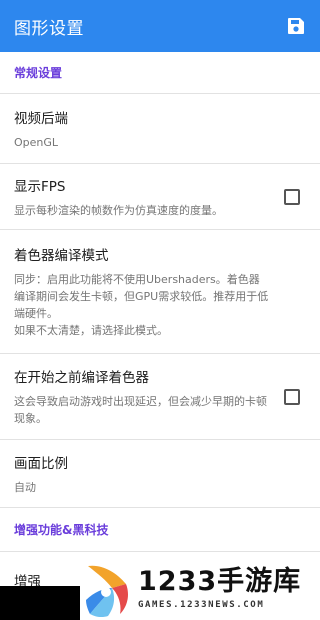  What do you see at coordinates (160, 73) in the screenshot?
I see `section-header-general: 常规设置` at bounding box center [160, 73].